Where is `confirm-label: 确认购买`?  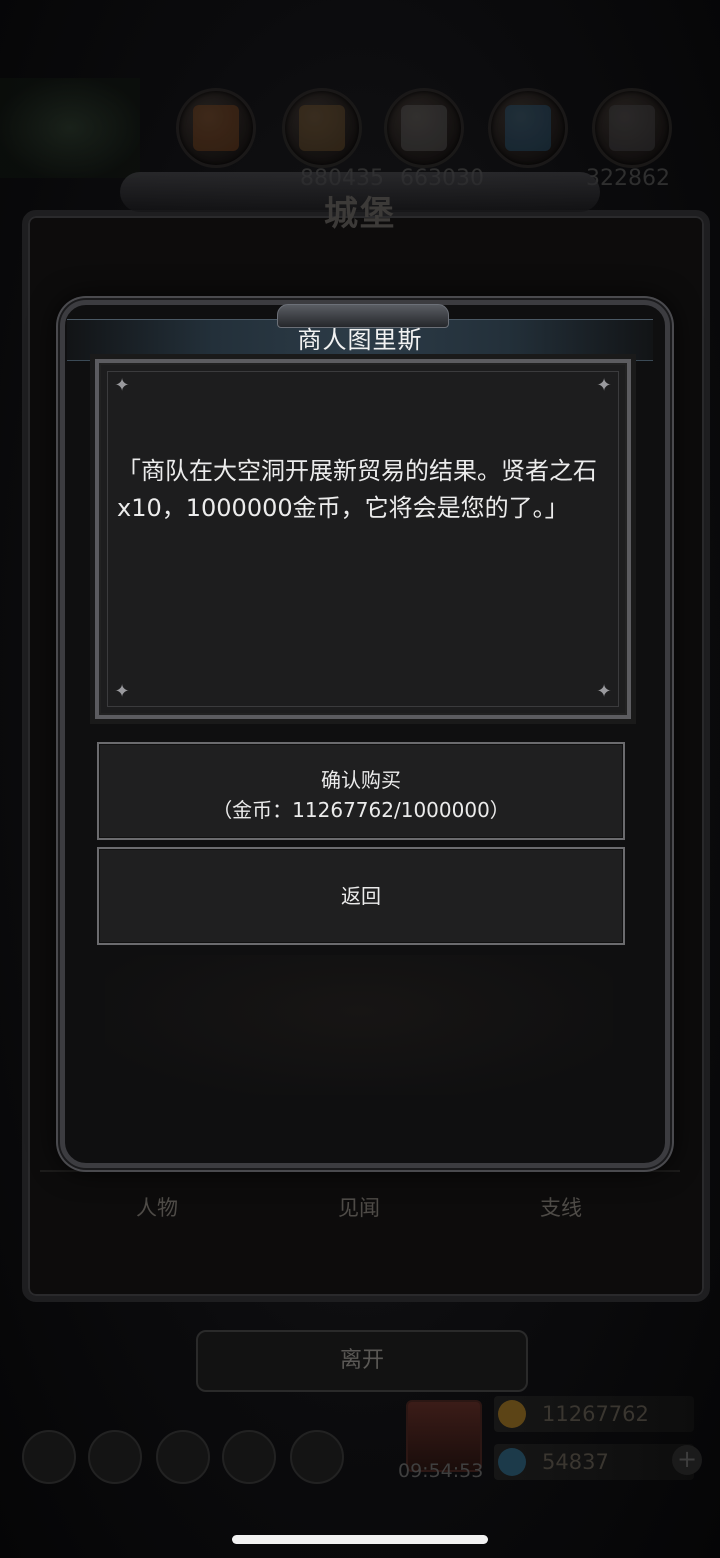
confirm-label: 确认购买 is located at coordinates (361, 780).